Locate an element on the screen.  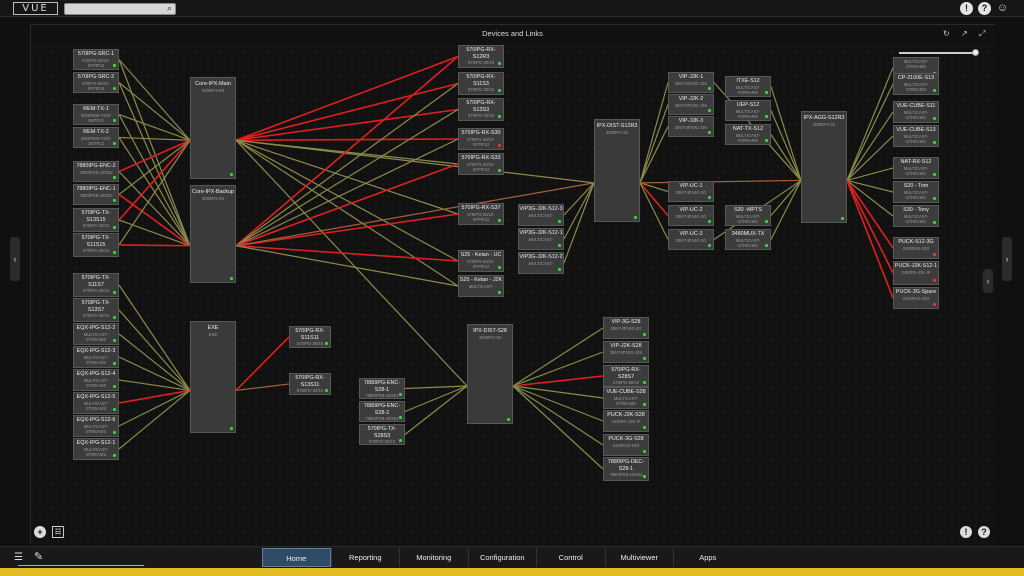
device-node: 570IPG-TX-S13S7 570IPG-30/10 is located at coordinates (96, 310).